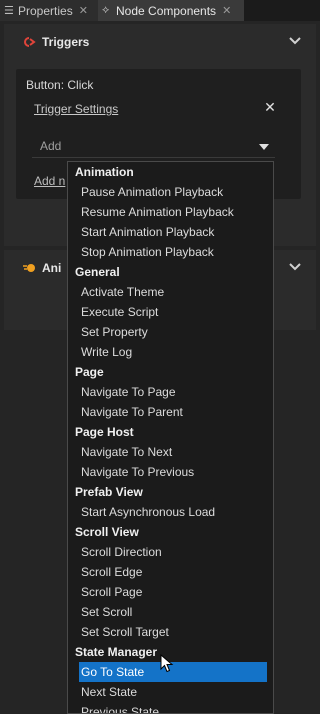  What do you see at coordinates (167, 663) in the screenshot?
I see `mouse-cursor-icon` at bounding box center [167, 663].